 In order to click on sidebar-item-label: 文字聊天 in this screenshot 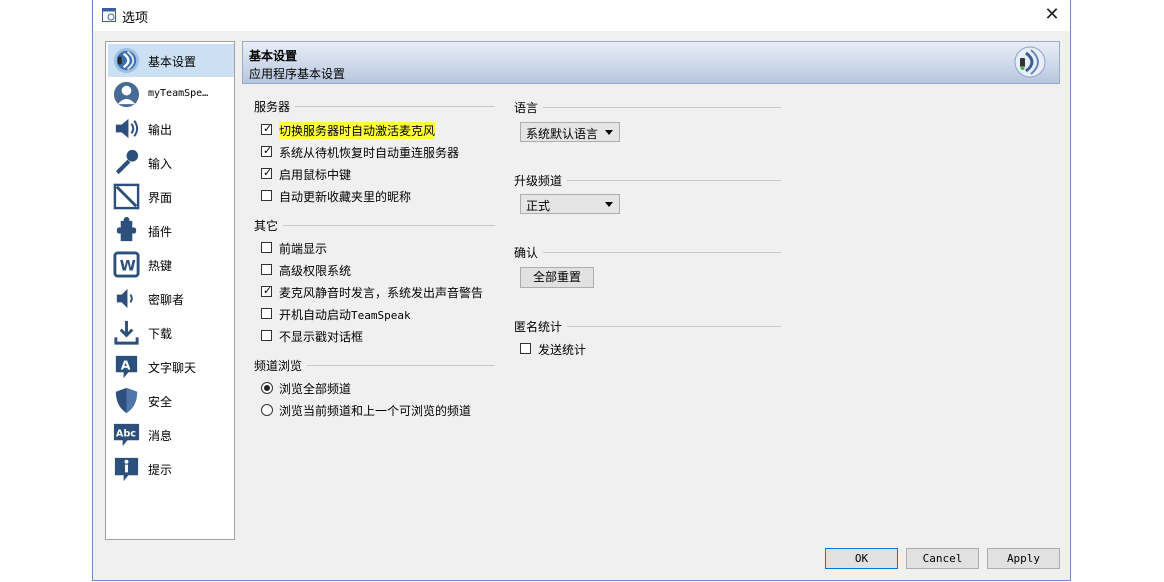, I will do `click(172, 368)`.